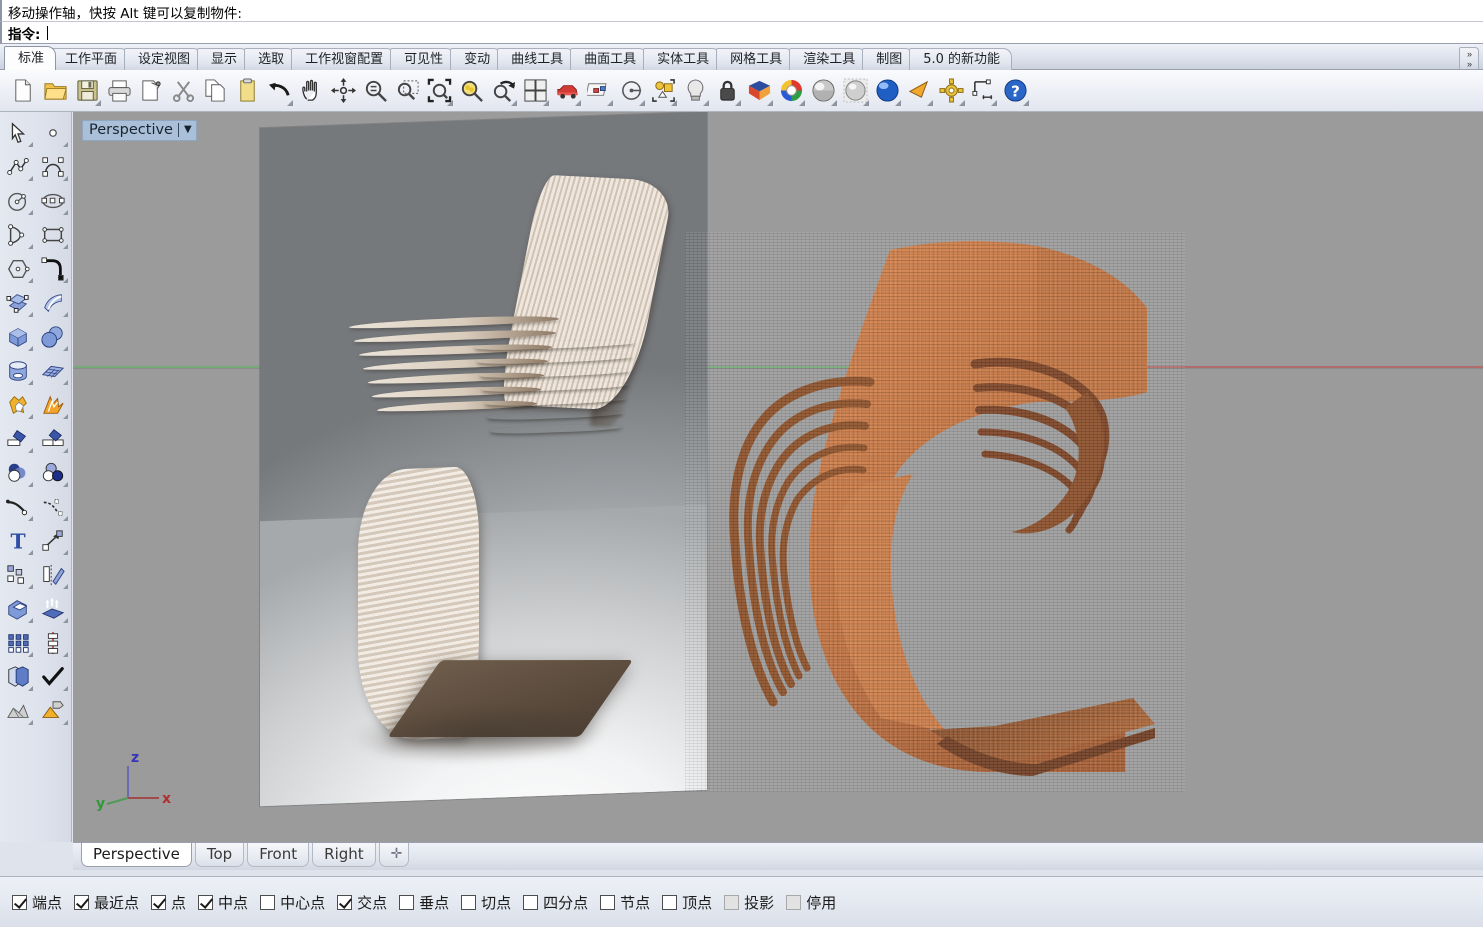 This screenshot has height=927, width=1483. What do you see at coordinates (54, 405) in the screenshot?
I see `explode-icon` at bounding box center [54, 405].